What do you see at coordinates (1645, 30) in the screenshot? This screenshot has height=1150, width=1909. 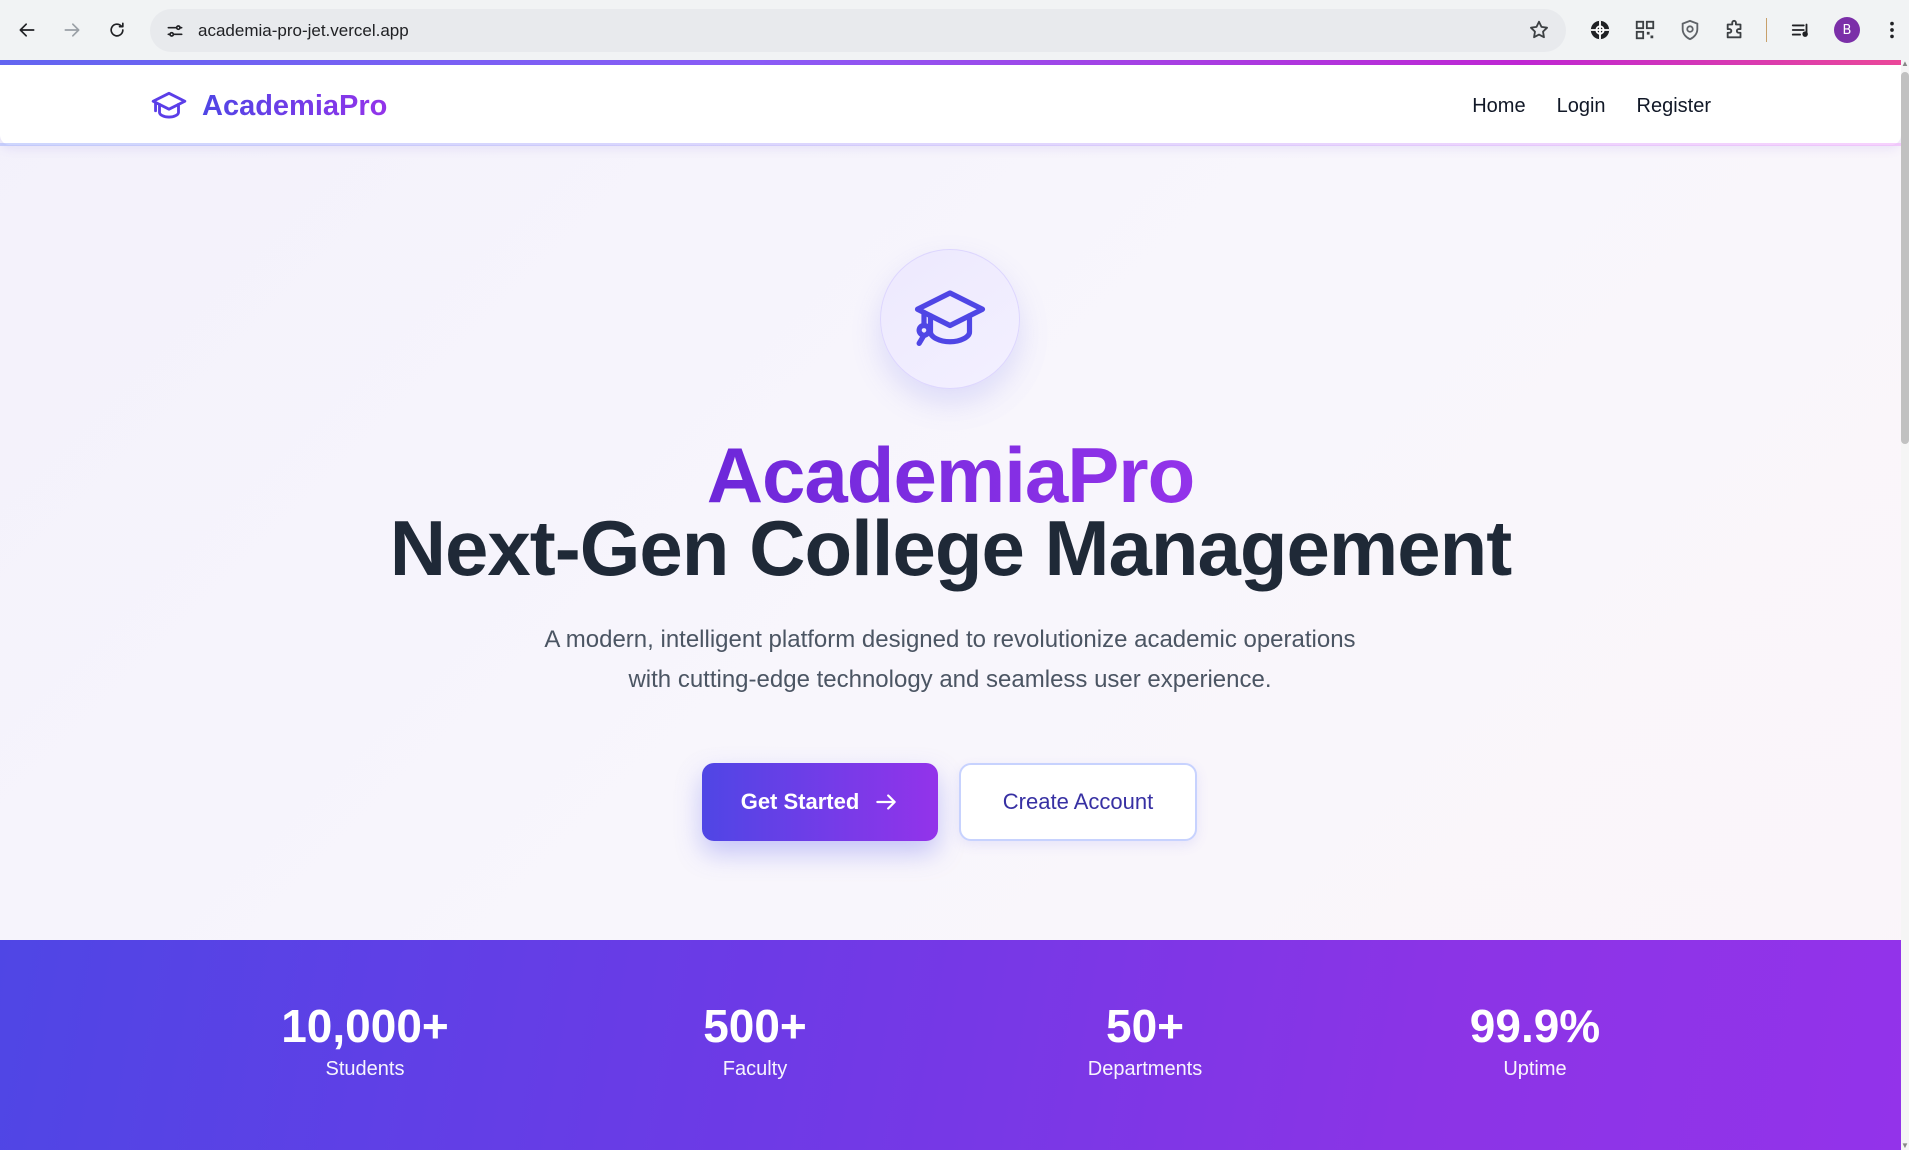 I see `extension-qr-icon` at bounding box center [1645, 30].